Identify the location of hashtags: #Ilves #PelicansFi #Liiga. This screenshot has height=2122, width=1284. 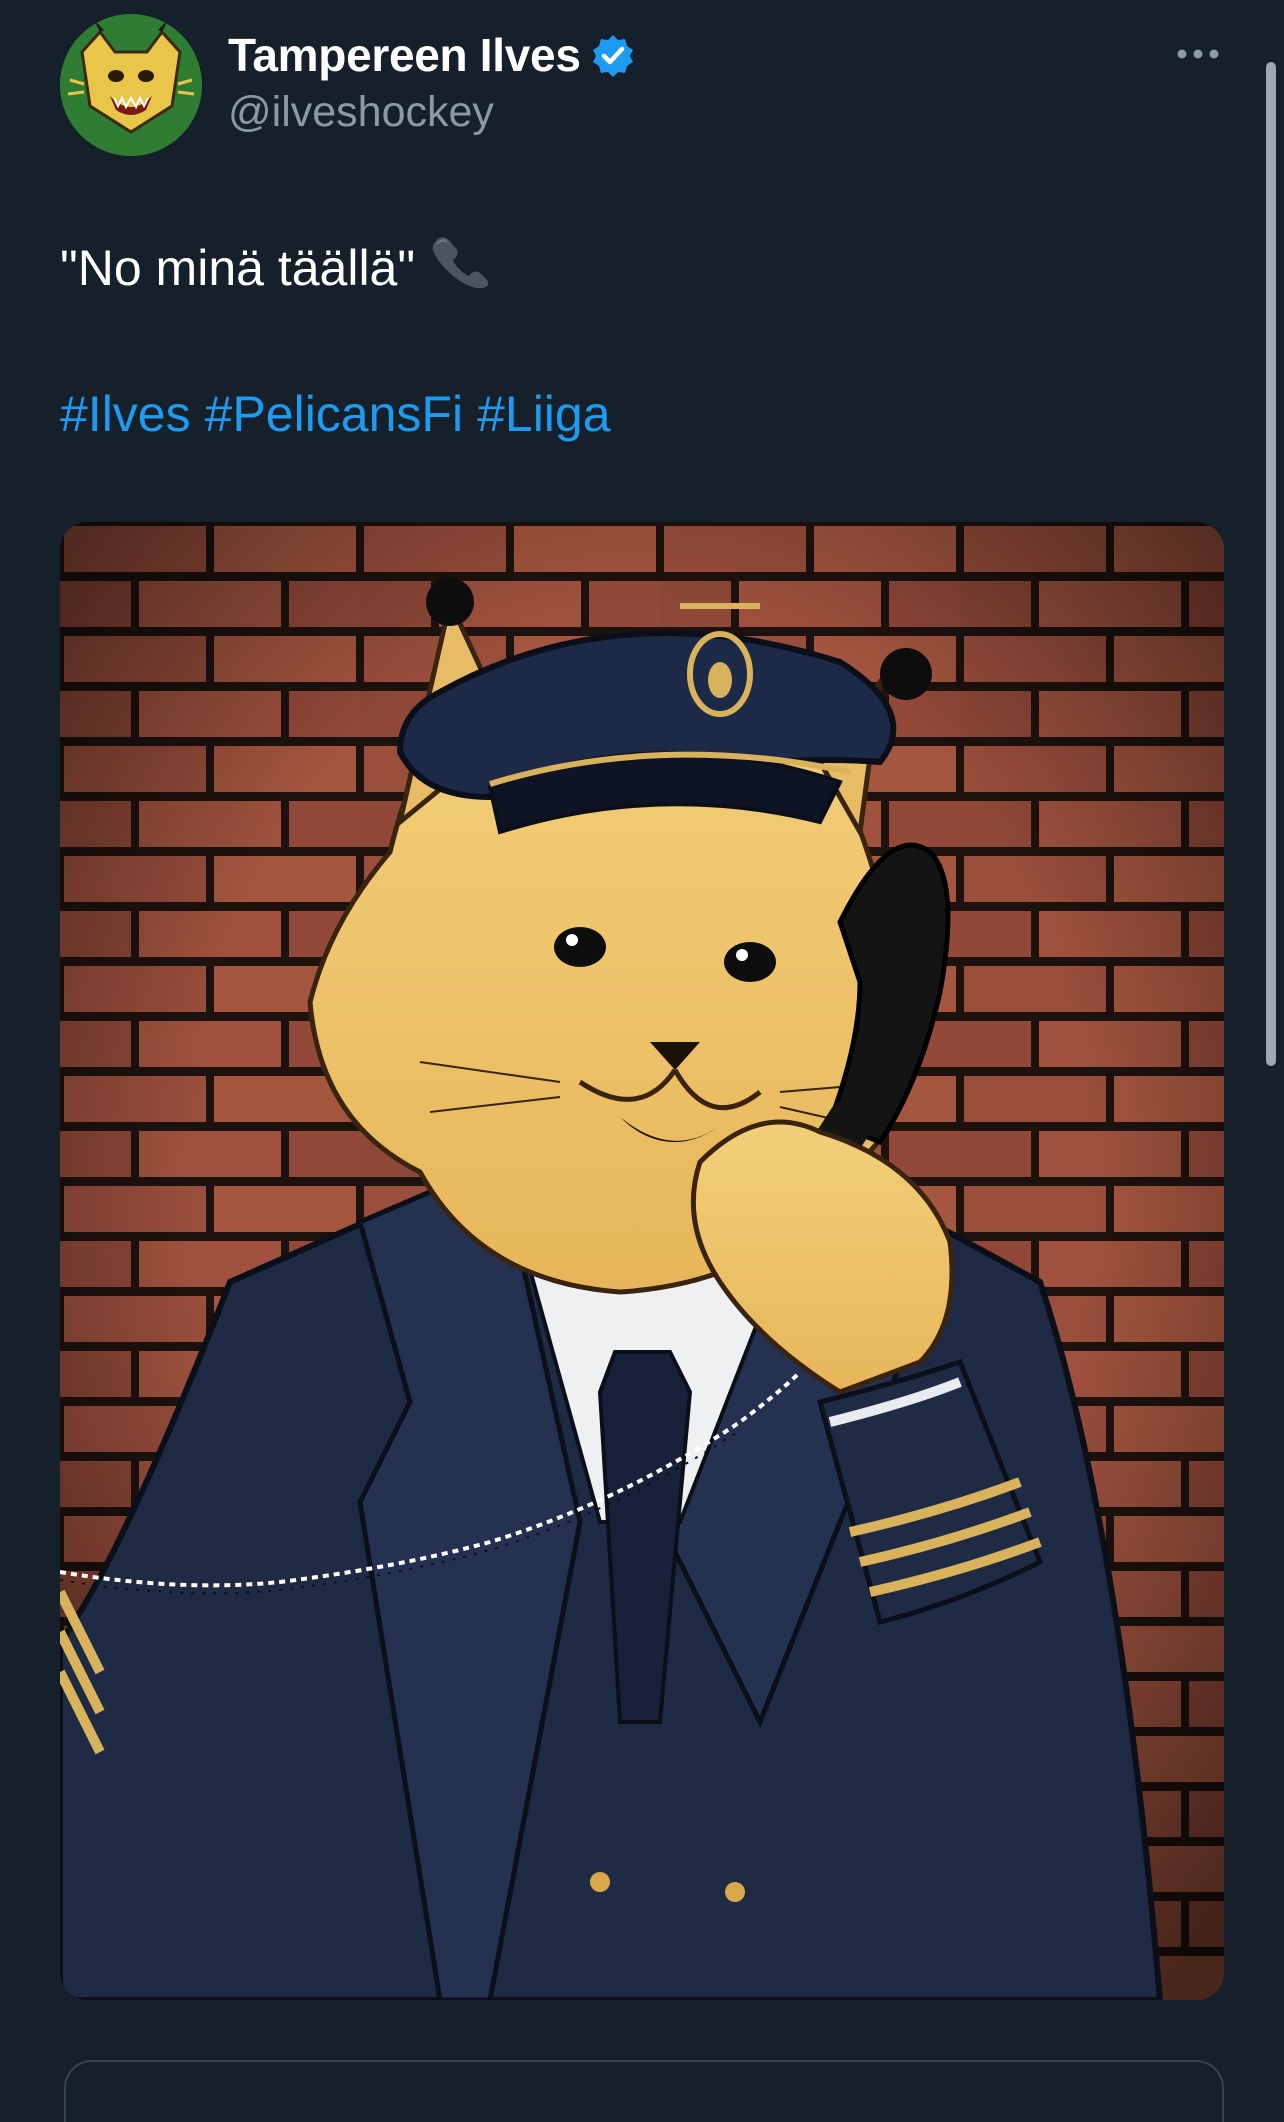
(342, 414).